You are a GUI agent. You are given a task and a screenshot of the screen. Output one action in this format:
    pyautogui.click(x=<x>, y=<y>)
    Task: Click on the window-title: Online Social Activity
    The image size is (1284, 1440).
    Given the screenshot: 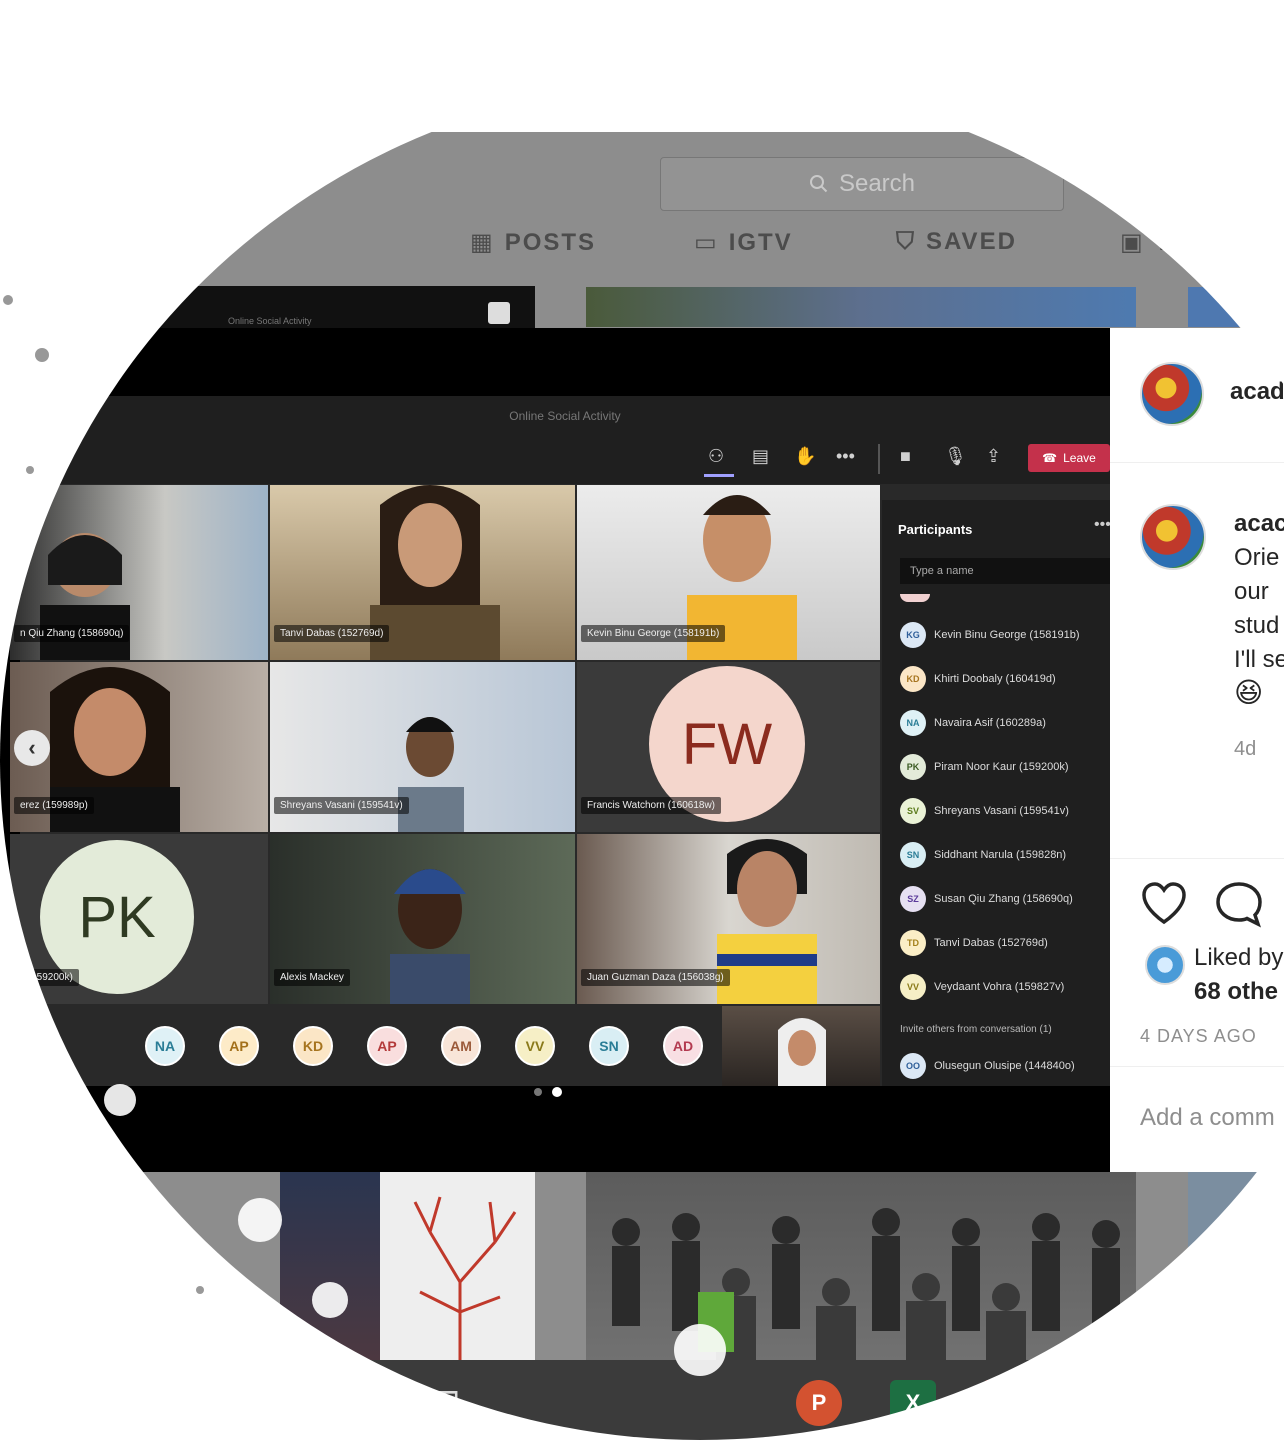 What is the action you would take?
    pyautogui.click(x=270, y=321)
    